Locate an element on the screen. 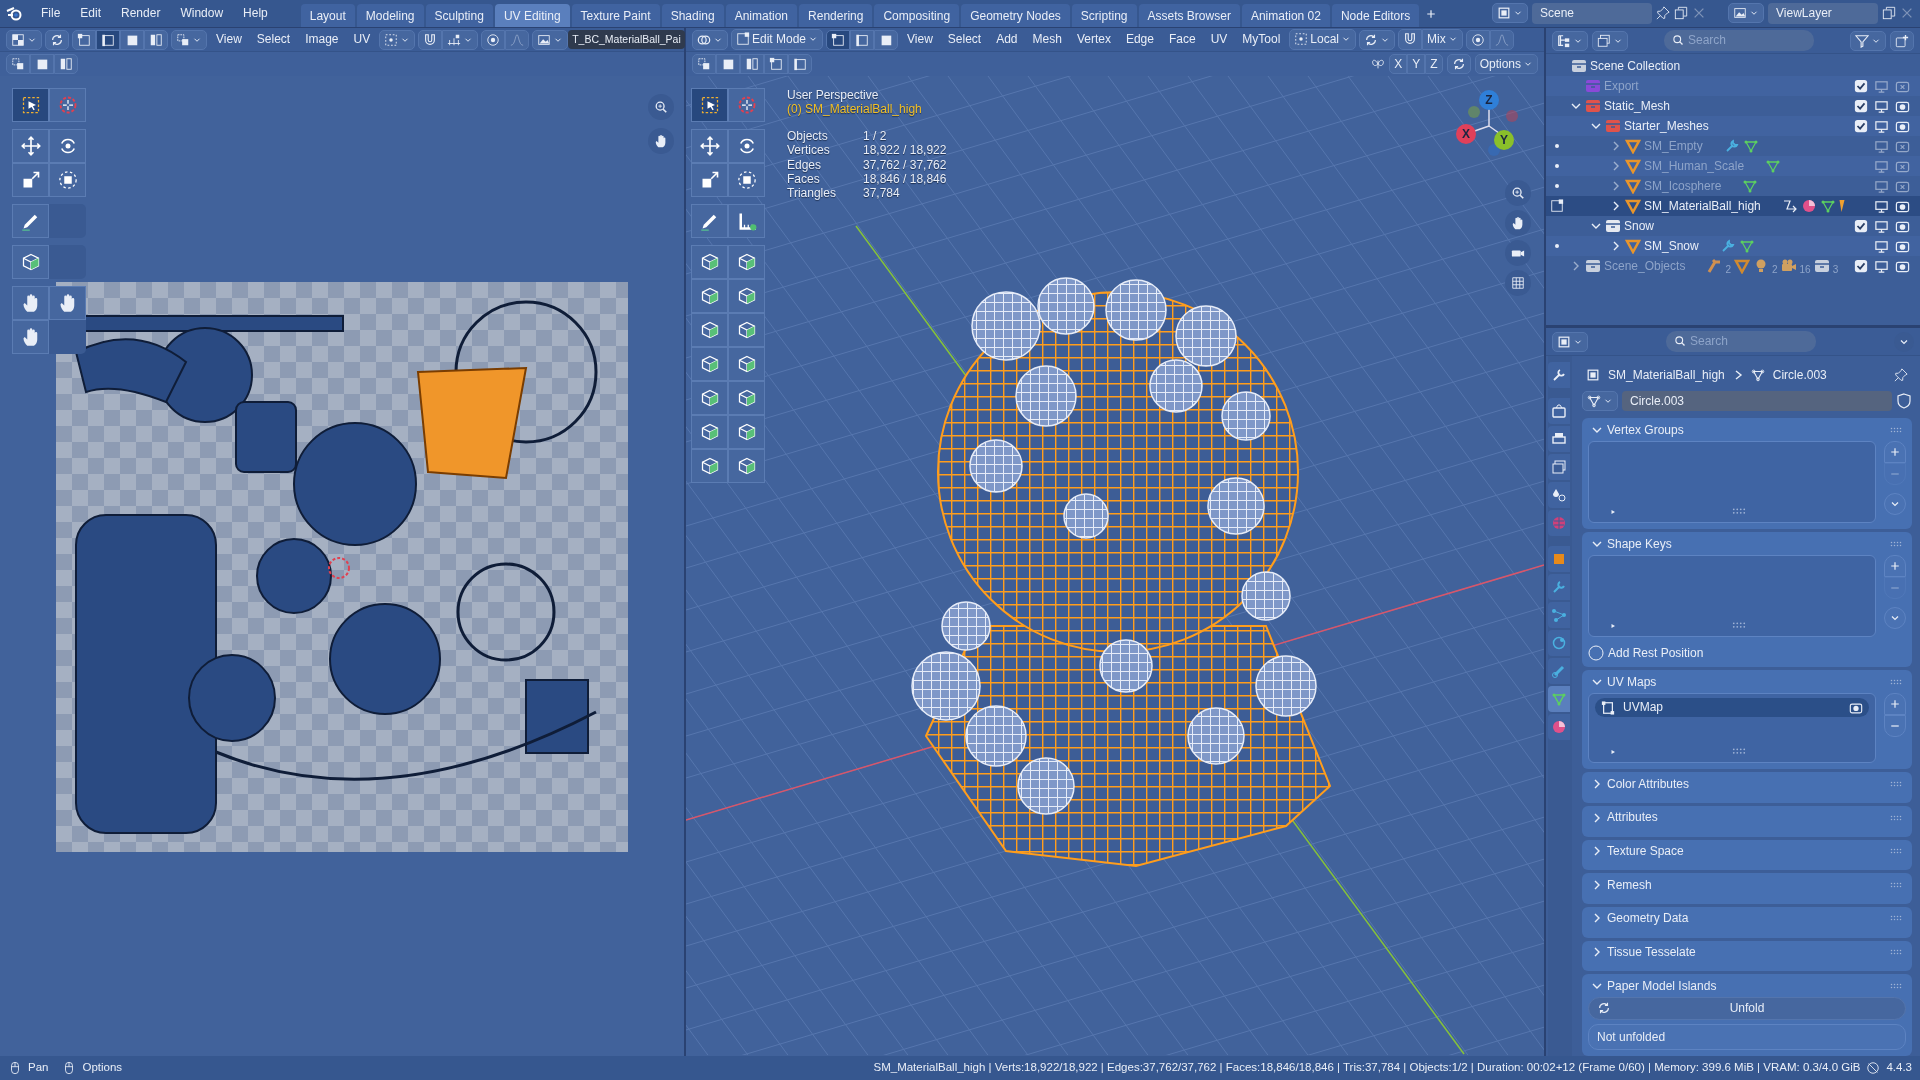 Image resolution: width=1920 pixels, height=1080 pixels. stat-label: Edges is located at coordinates (805, 164).